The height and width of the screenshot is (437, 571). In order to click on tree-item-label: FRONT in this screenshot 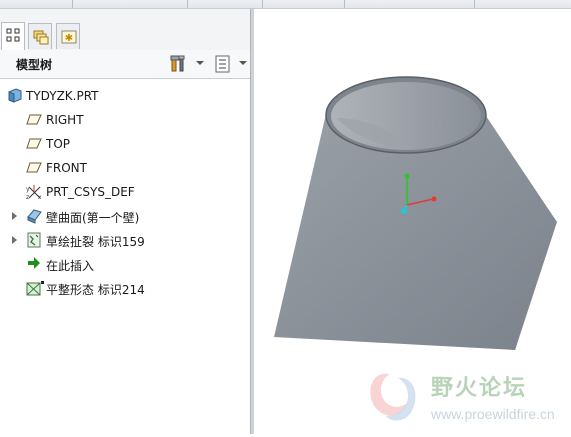, I will do `click(66, 168)`.